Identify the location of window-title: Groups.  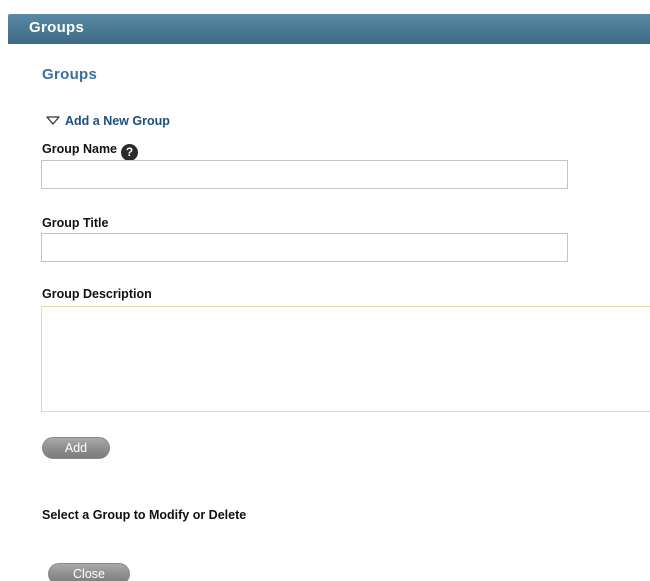
(57, 27).